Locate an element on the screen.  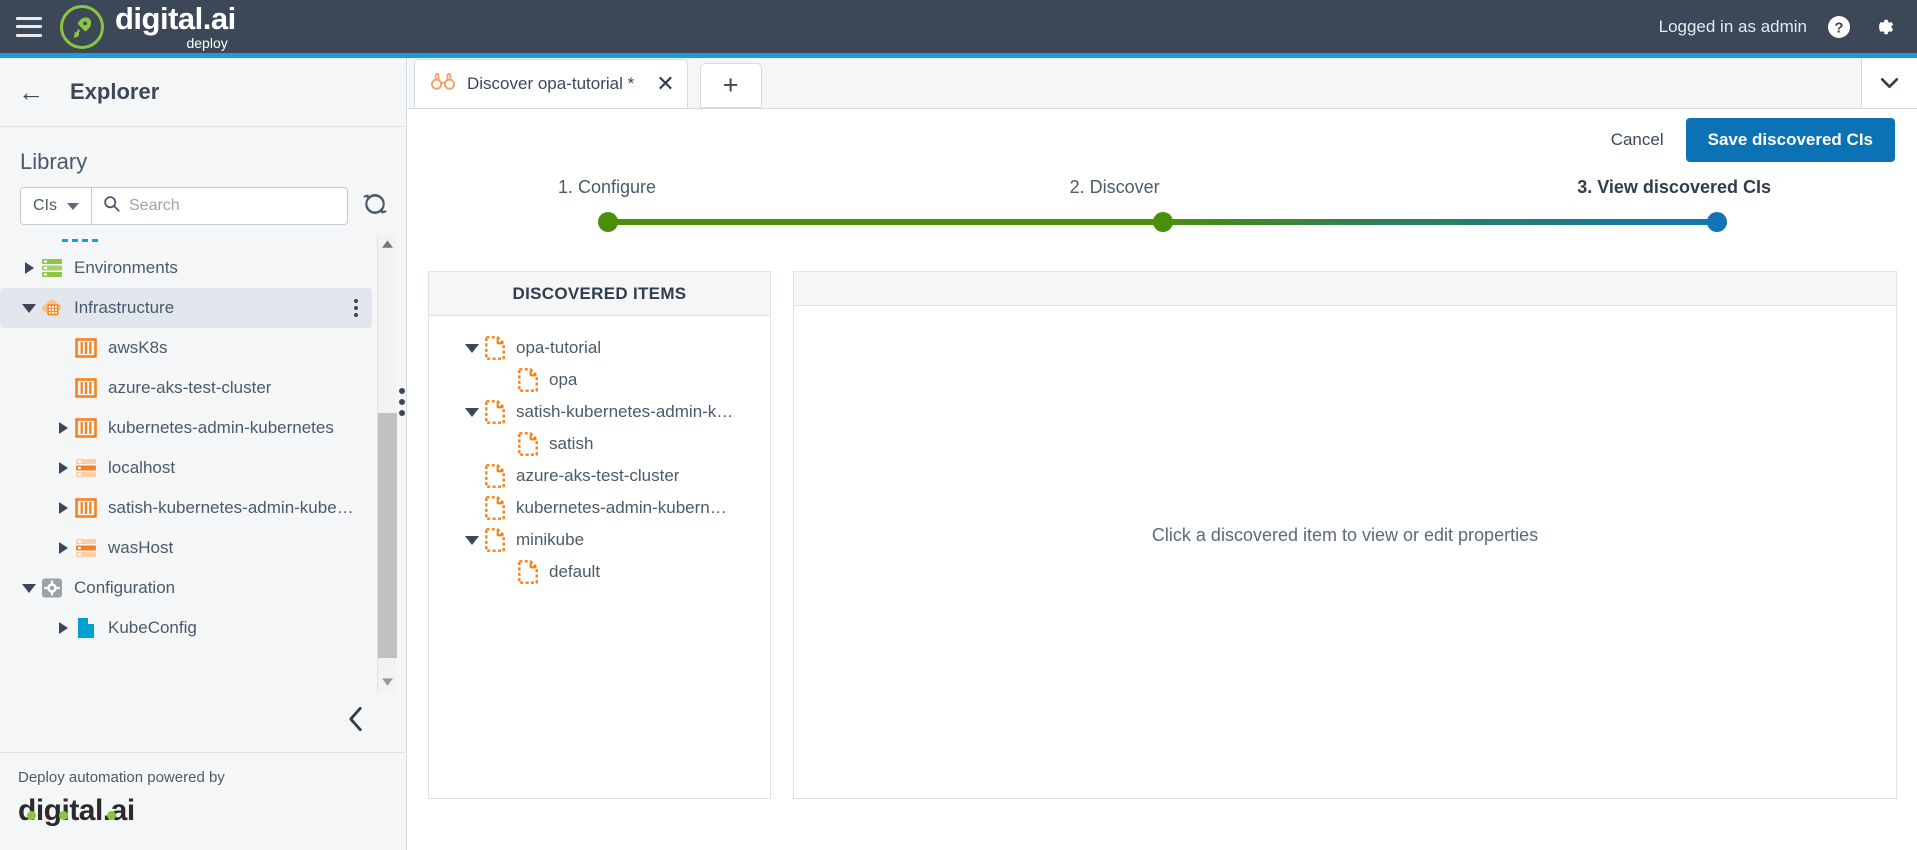
tree-row: localhost is located at coordinates (189, 468).